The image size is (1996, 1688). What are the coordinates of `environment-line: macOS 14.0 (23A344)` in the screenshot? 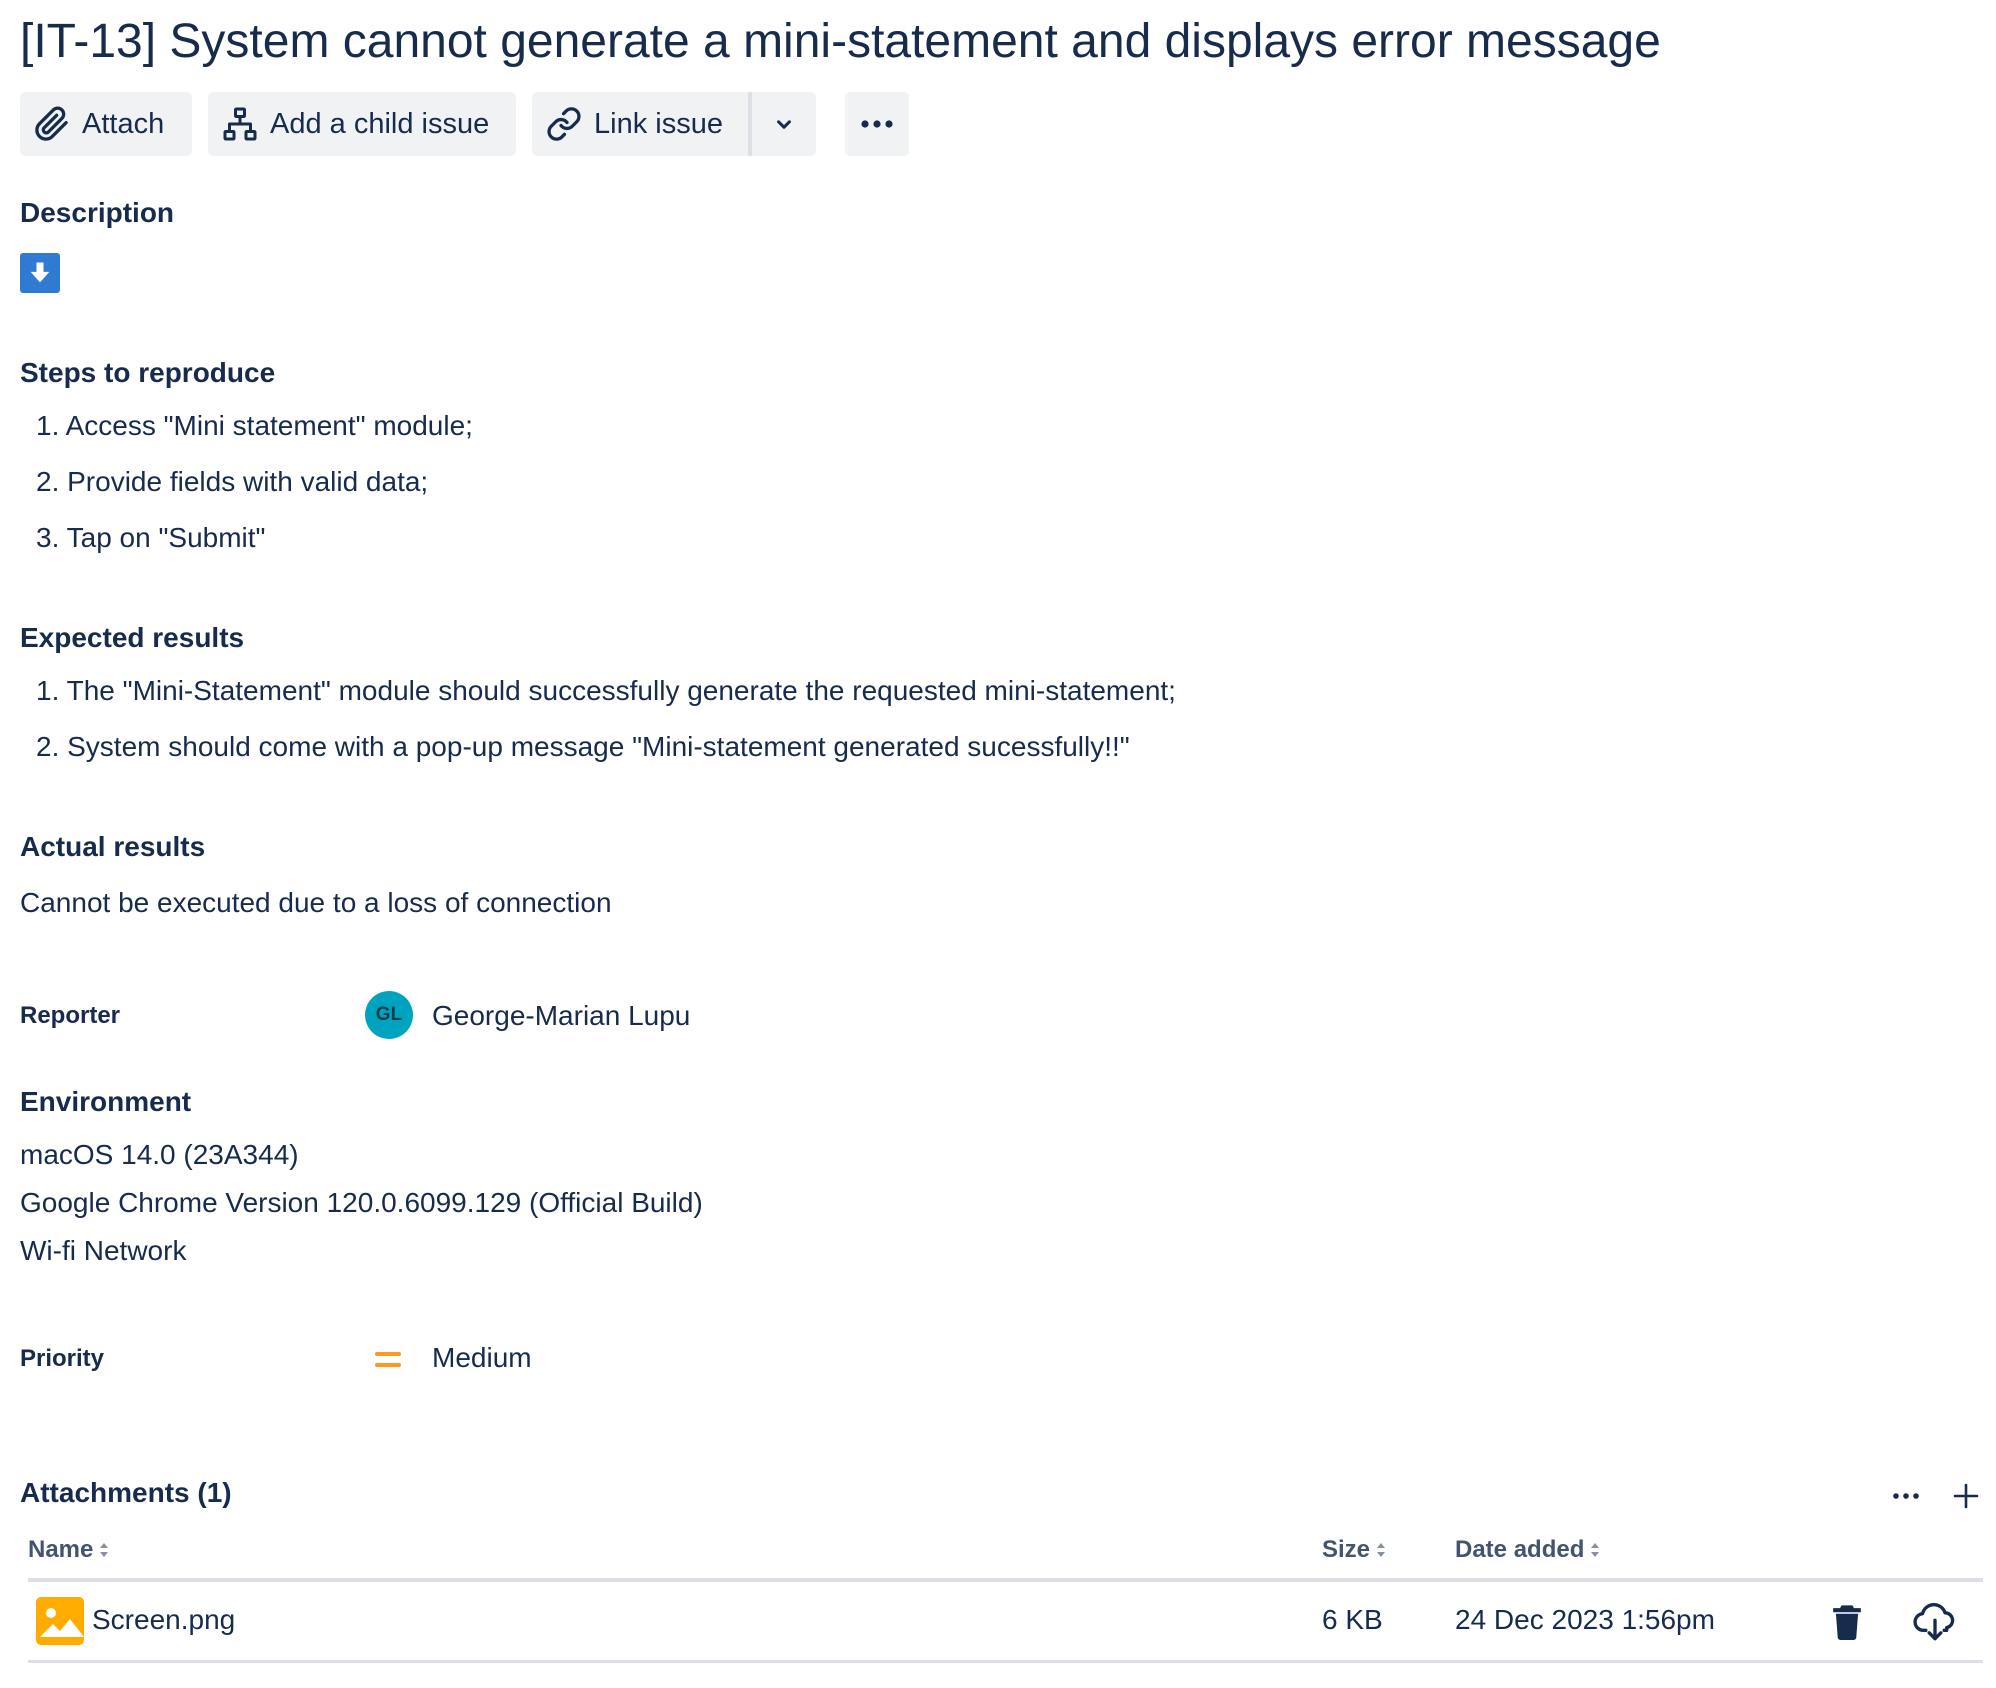 It's located at (159, 1154).